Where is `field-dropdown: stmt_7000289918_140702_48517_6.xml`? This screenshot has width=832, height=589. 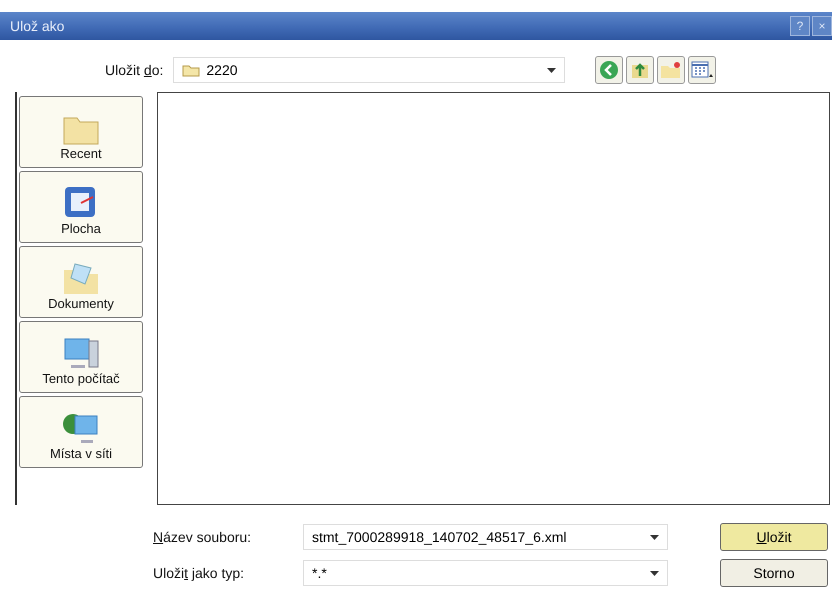 field-dropdown: stmt_7000289918_140702_48517_6.xml is located at coordinates (485, 537).